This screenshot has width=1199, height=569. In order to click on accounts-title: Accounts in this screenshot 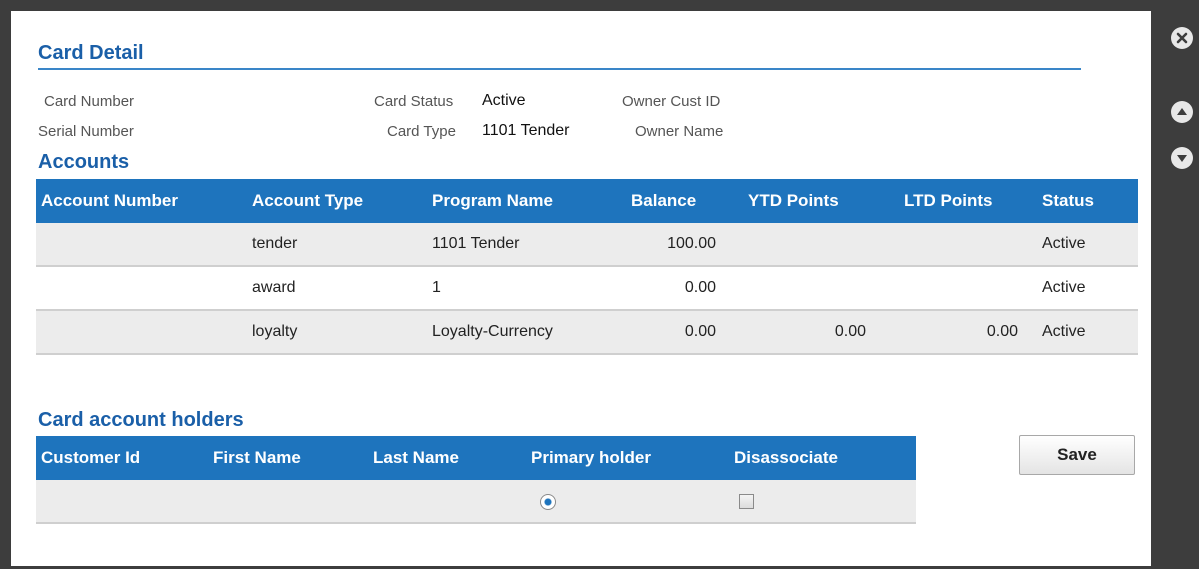, I will do `click(84, 162)`.